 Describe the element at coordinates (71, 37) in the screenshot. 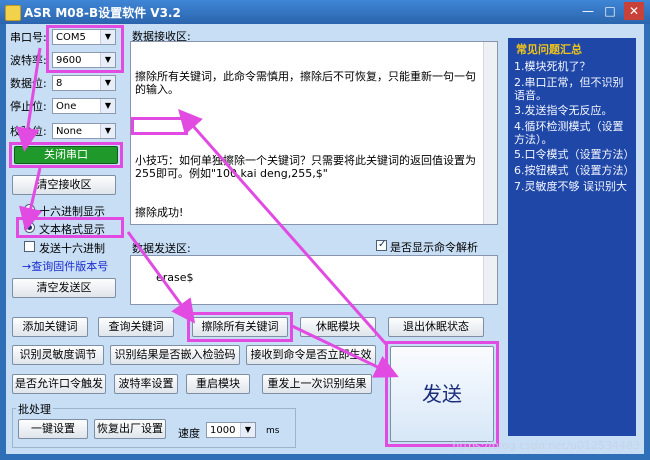

I see `port-value: COM5` at that location.